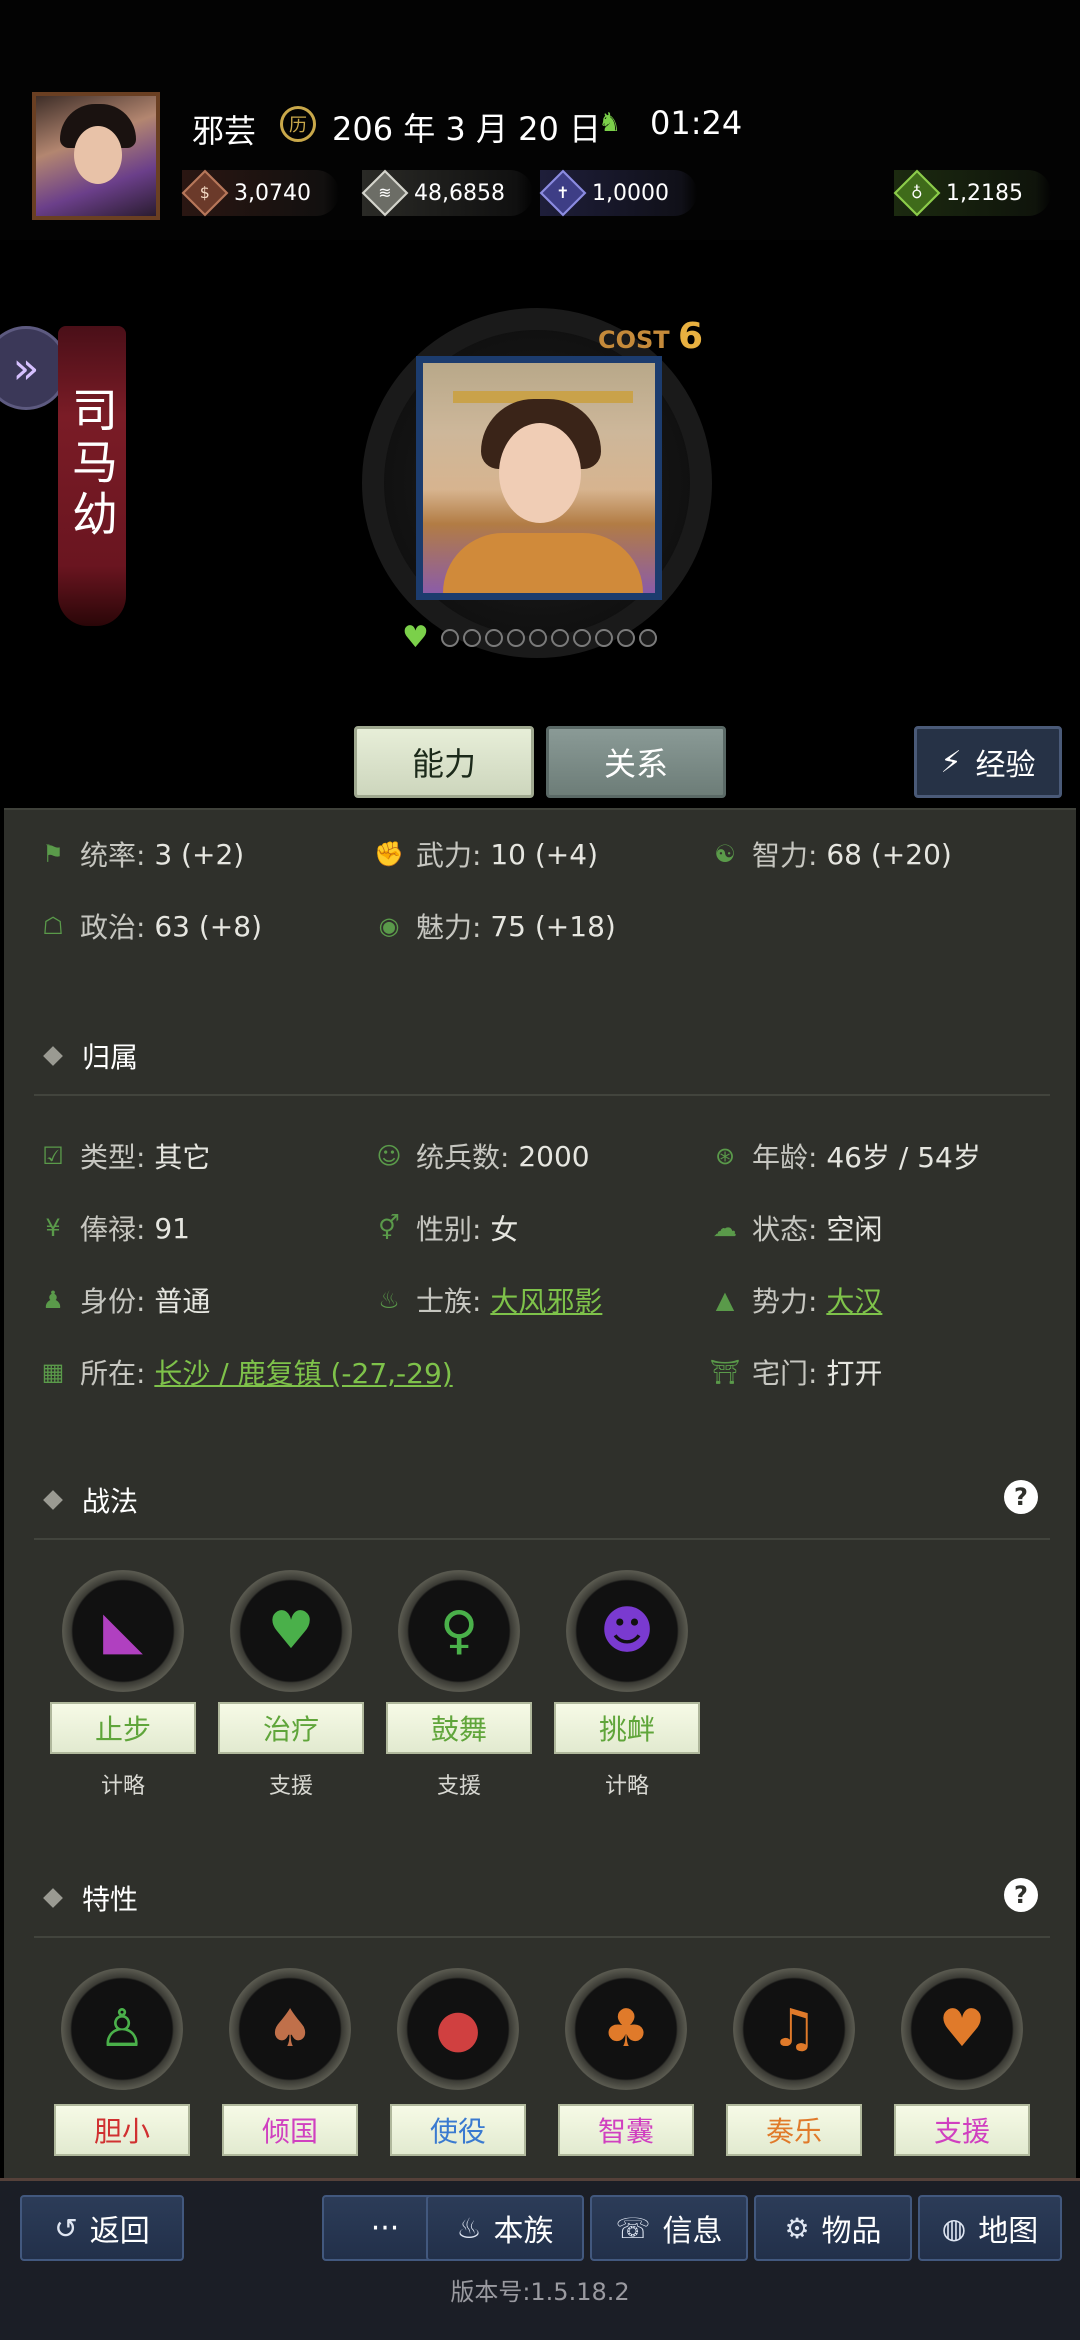  I want to click on experience-label: 经验, so click(1005, 765).